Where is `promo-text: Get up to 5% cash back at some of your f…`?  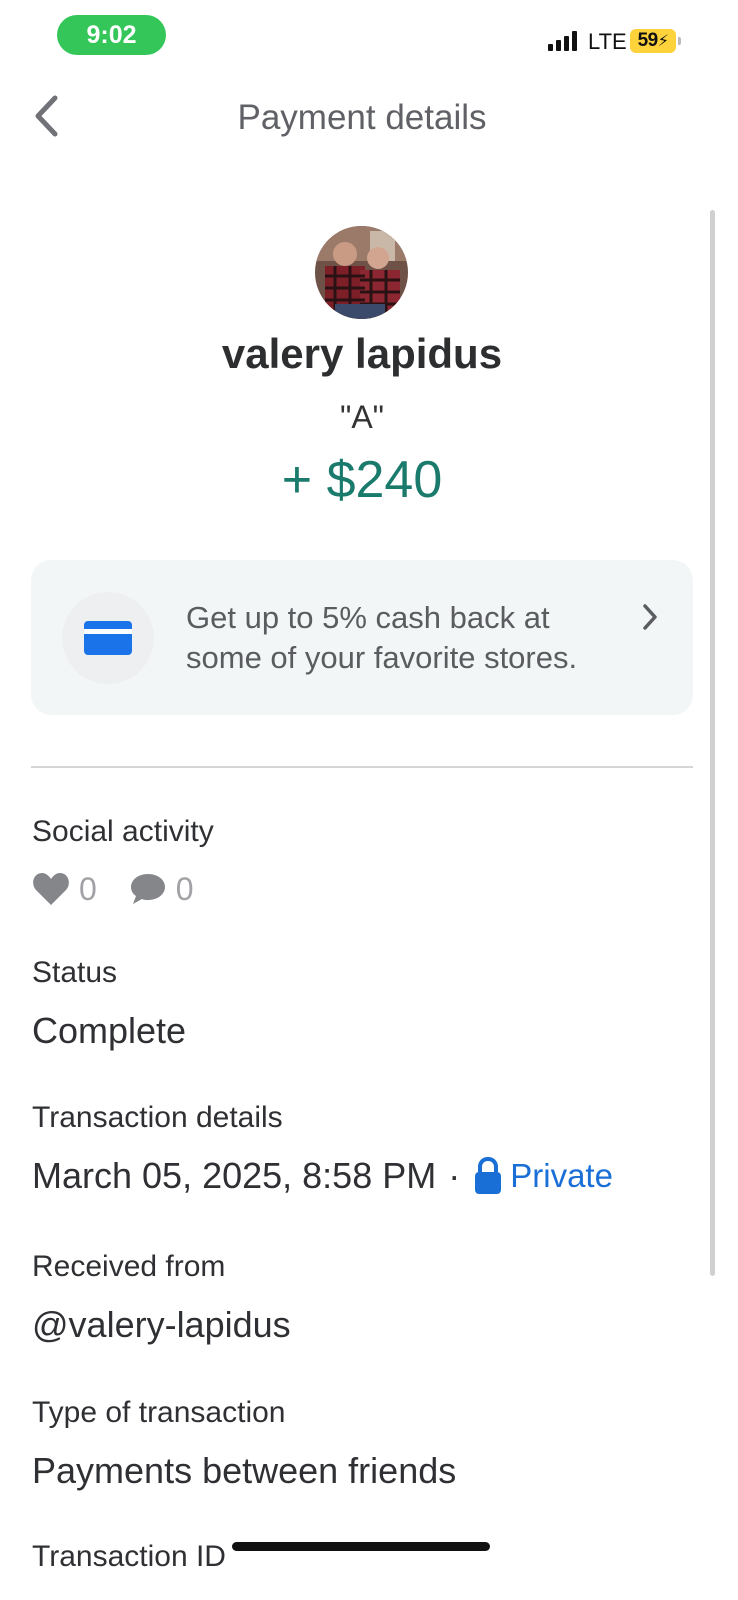
promo-text: Get up to 5% cash back at some of your f… is located at coordinates (382, 637).